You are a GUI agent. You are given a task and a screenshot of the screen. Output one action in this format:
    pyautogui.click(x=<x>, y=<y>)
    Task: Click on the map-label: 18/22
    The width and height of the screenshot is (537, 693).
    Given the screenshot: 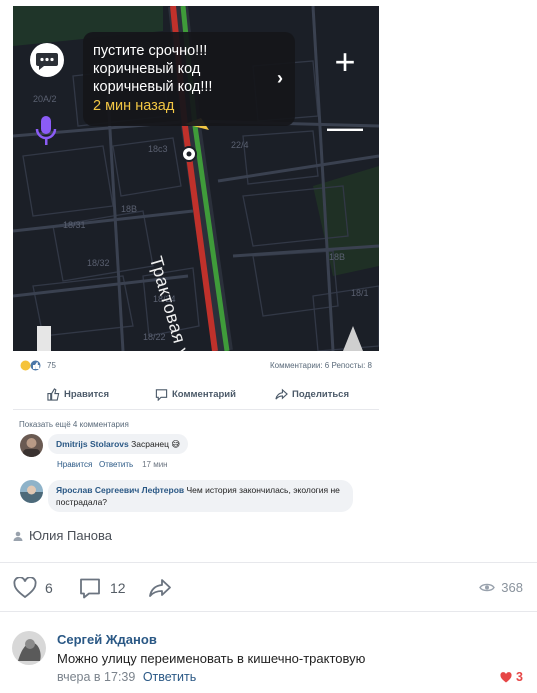 What is the action you would take?
    pyautogui.click(x=154, y=337)
    